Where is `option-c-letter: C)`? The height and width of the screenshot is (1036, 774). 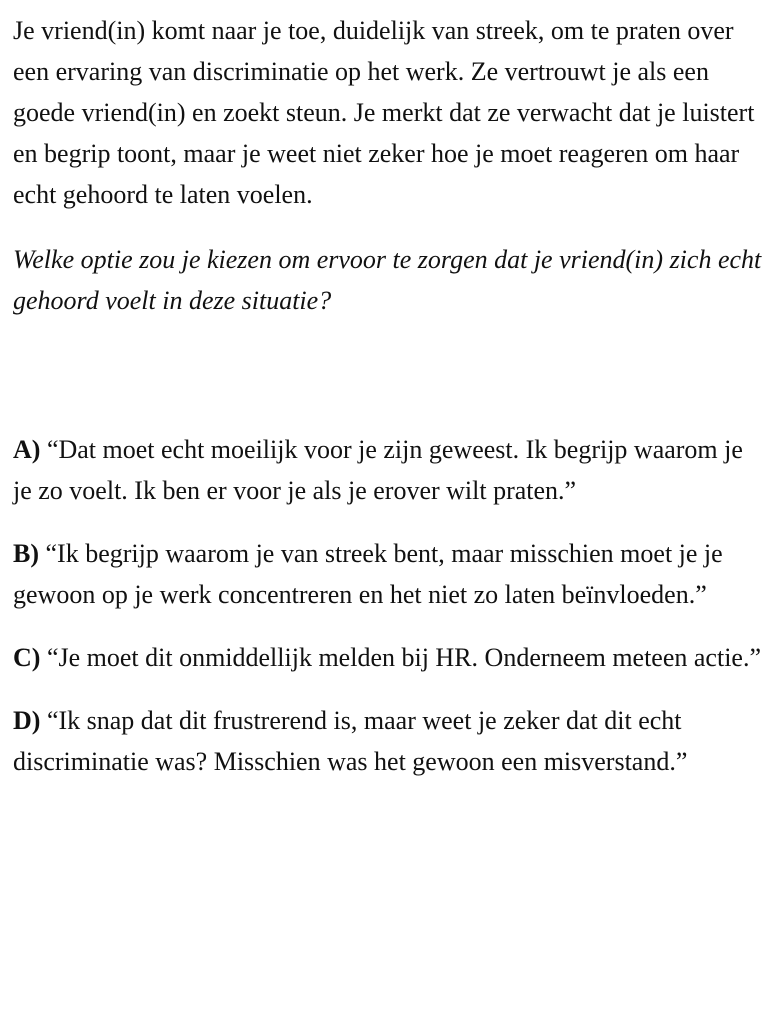
option-c-letter: C) is located at coordinates (27, 657).